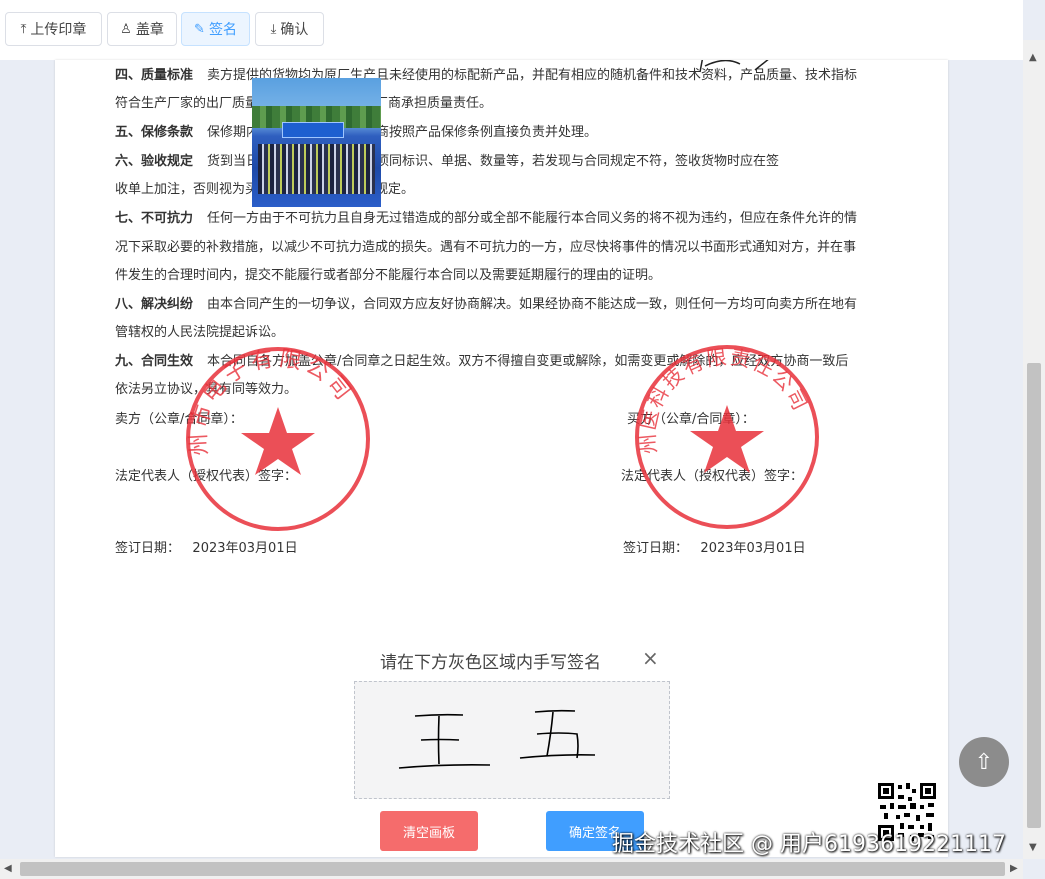 This screenshot has width=1045, height=879. I want to click on contract-line: 管辖权的人民法院提起诉讼。, so click(200, 332).